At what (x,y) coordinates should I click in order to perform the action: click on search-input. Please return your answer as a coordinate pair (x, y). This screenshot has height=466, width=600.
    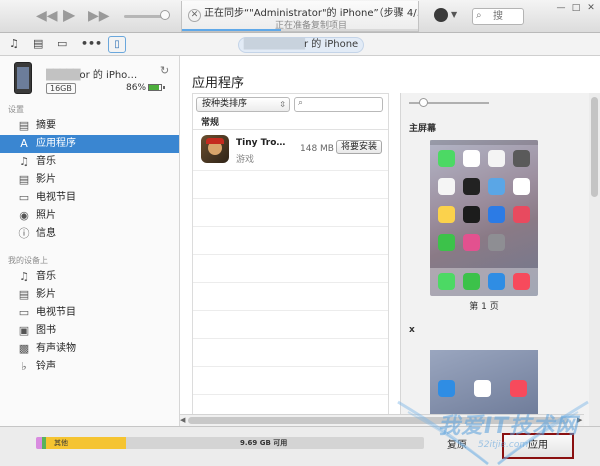
    Looking at the image, I should click on (508, 16).